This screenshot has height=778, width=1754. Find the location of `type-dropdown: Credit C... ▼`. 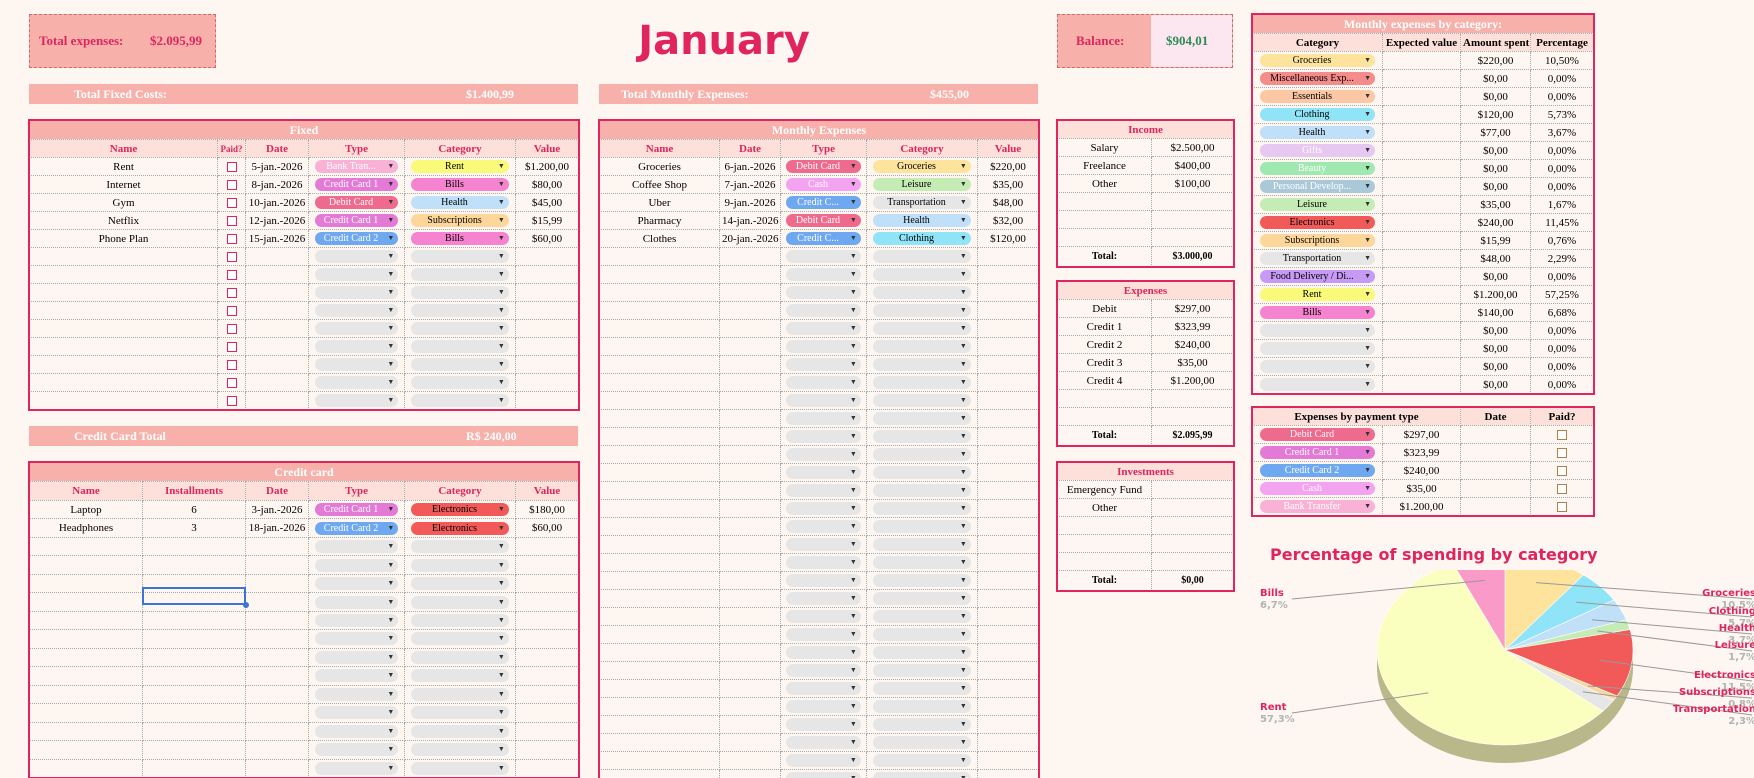

type-dropdown: Credit C... ▼ is located at coordinates (823, 238).